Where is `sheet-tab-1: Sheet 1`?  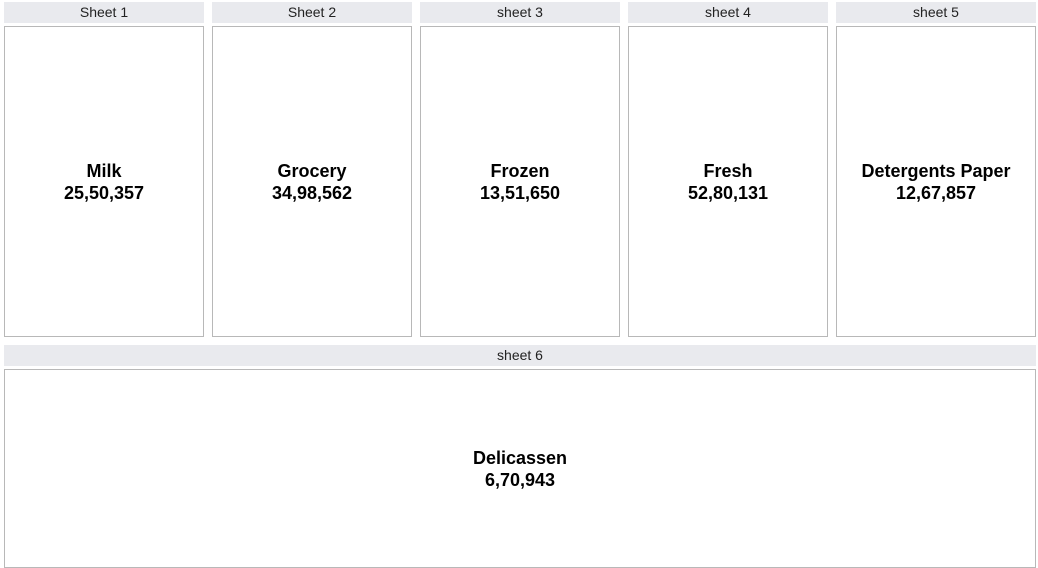
sheet-tab-1: Sheet 1 is located at coordinates (104, 12).